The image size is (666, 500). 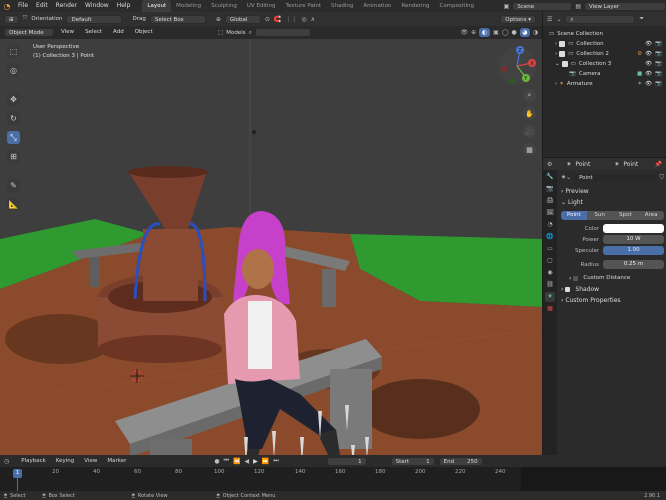 I want to click on physics-tab-icon: ◉, so click(x=550, y=273).